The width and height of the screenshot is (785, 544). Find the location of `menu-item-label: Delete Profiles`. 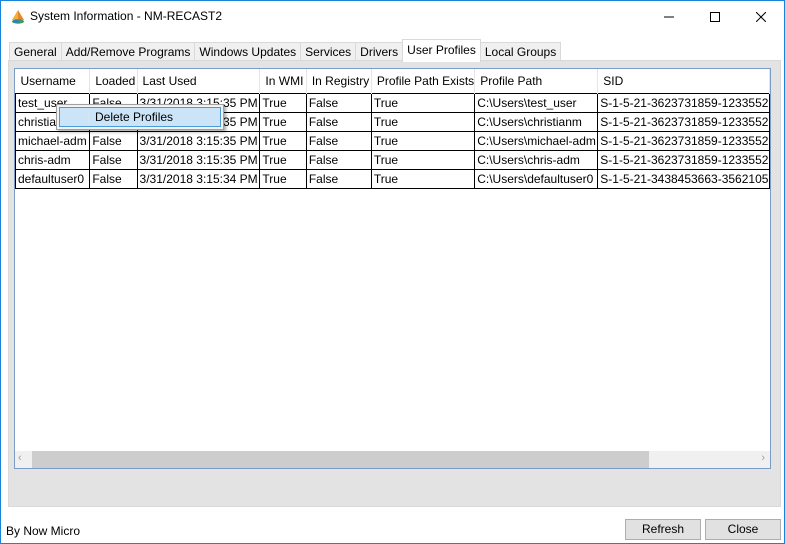

menu-item-label: Delete Profiles is located at coordinates (134, 117).